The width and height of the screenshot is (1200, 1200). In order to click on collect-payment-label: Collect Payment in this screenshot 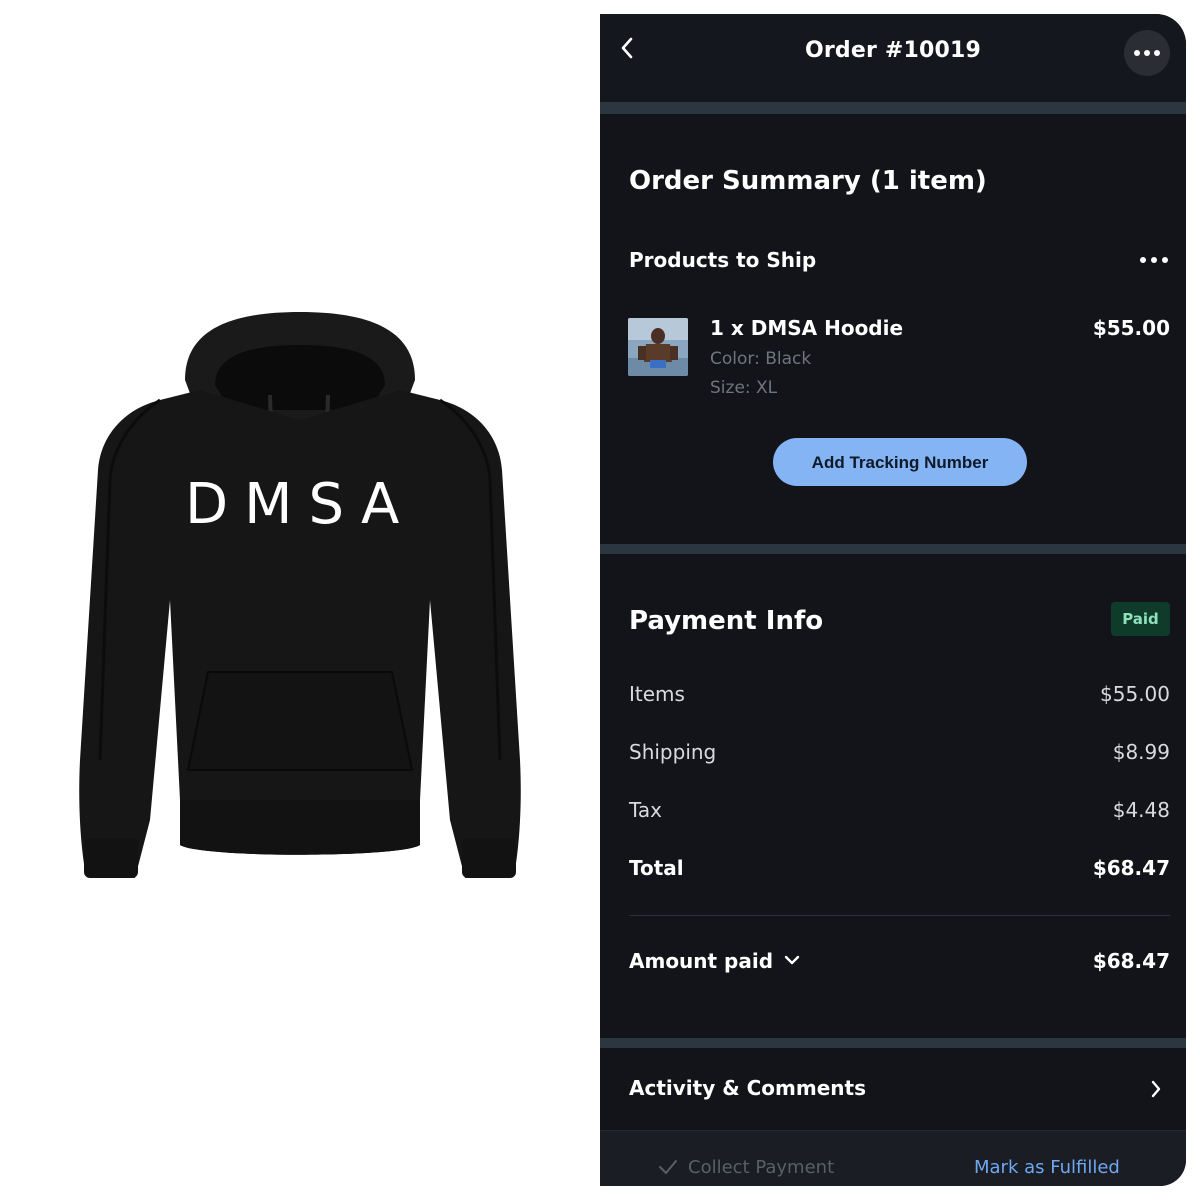, I will do `click(761, 1167)`.